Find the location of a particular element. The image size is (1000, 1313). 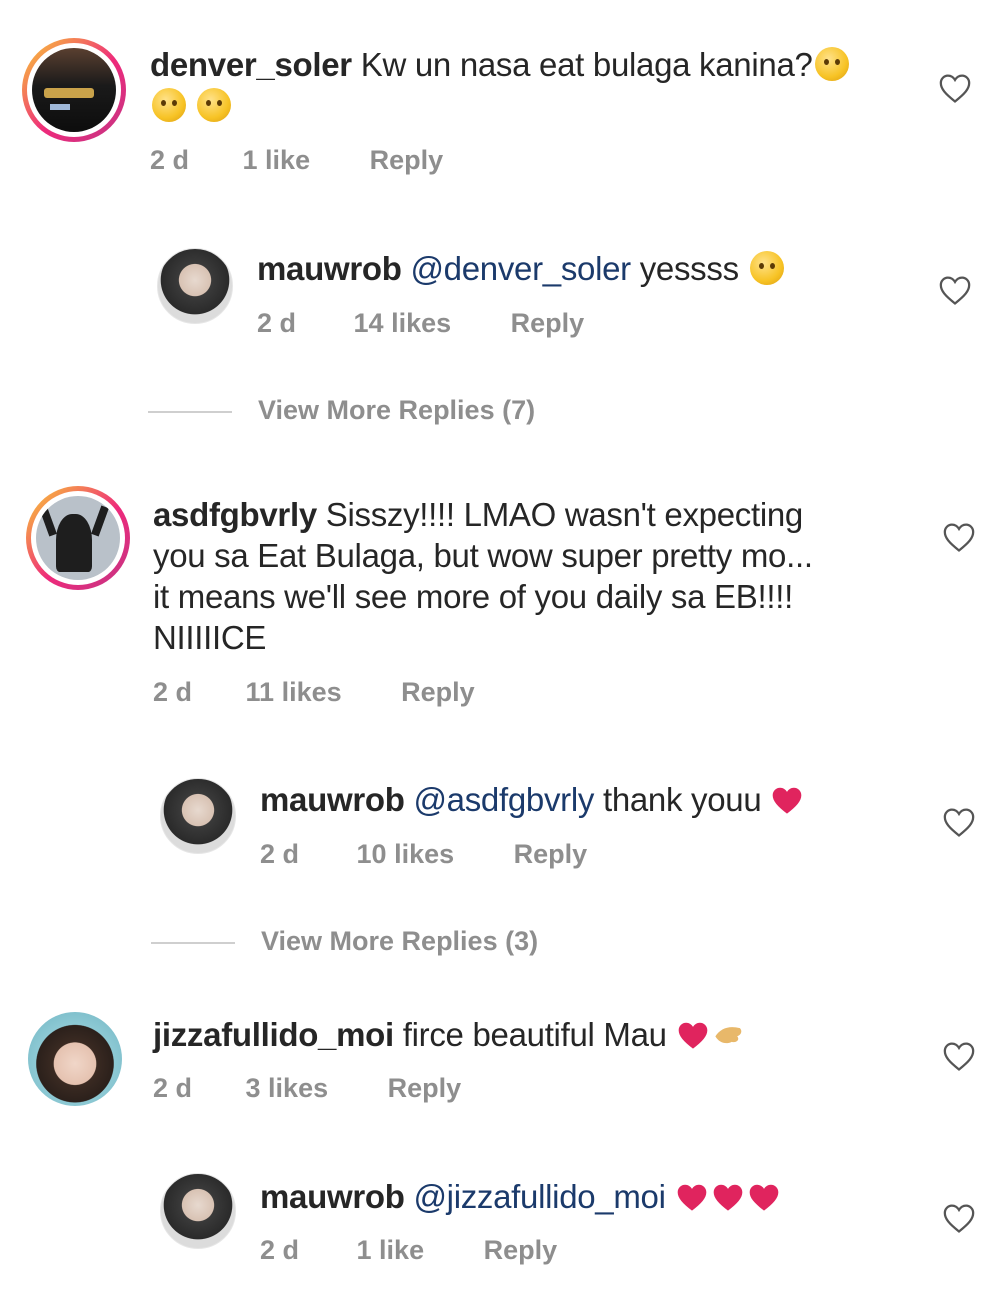

view-more-replies-button: View More Replies (7) is located at coordinates (341, 410).